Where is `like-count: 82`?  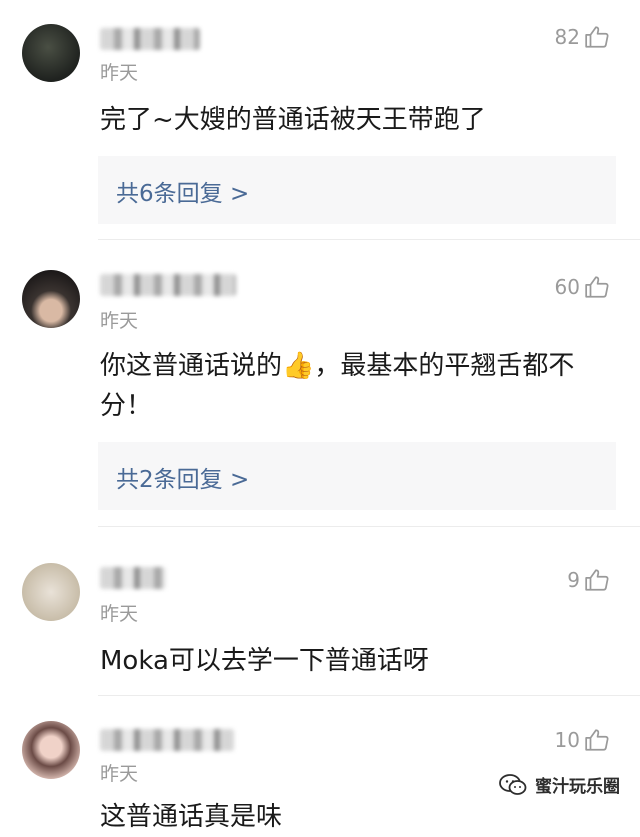 like-count: 82 is located at coordinates (567, 37).